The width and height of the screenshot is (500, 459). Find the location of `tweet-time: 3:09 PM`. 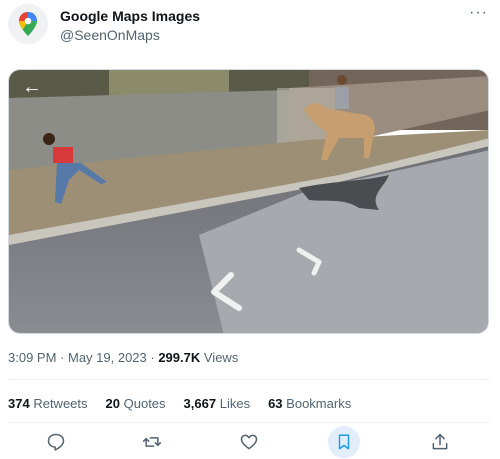

tweet-time: 3:09 PM is located at coordinates (32, 357).